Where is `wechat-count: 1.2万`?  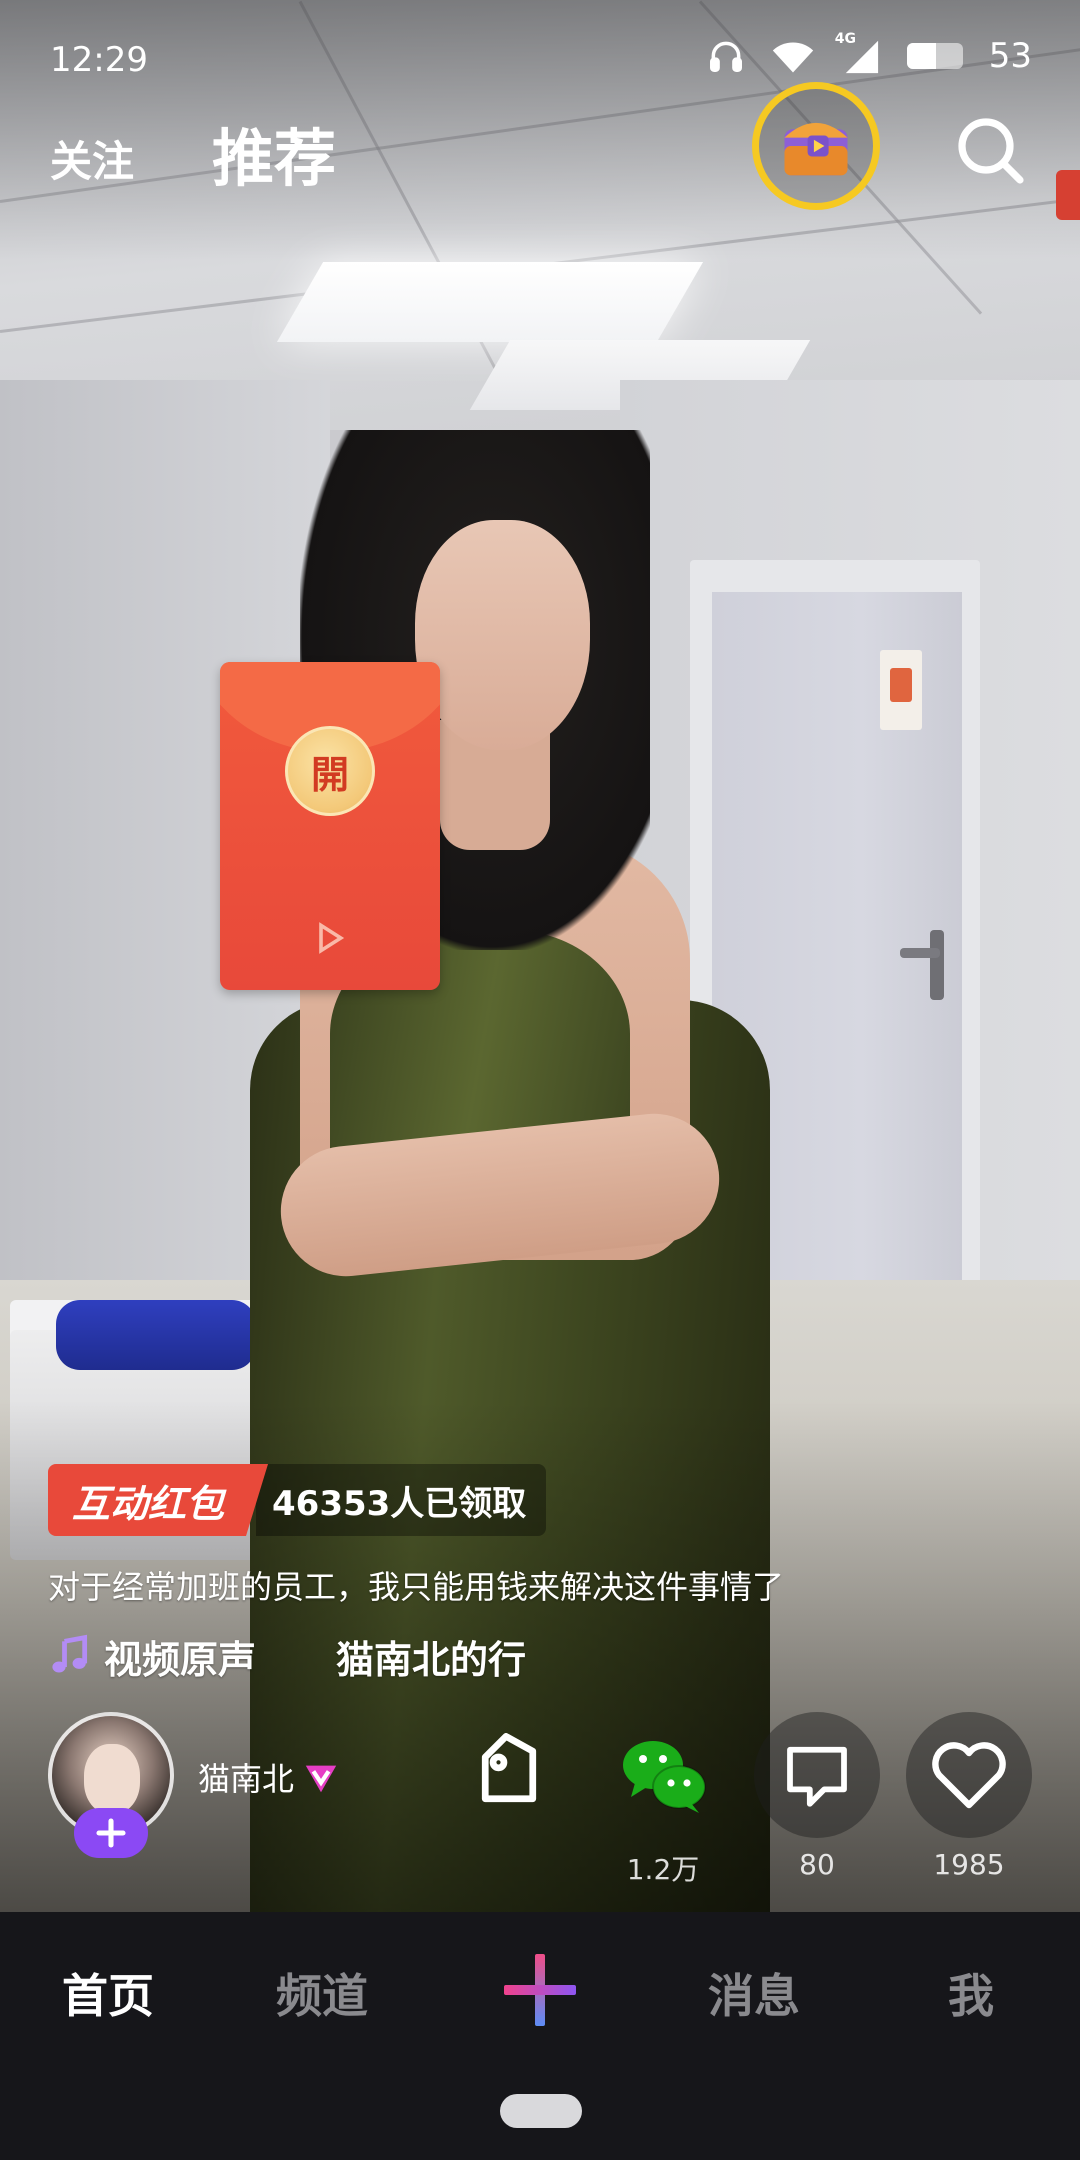
wechat-count: 1.2万 is located at coordinates (663, 1869).